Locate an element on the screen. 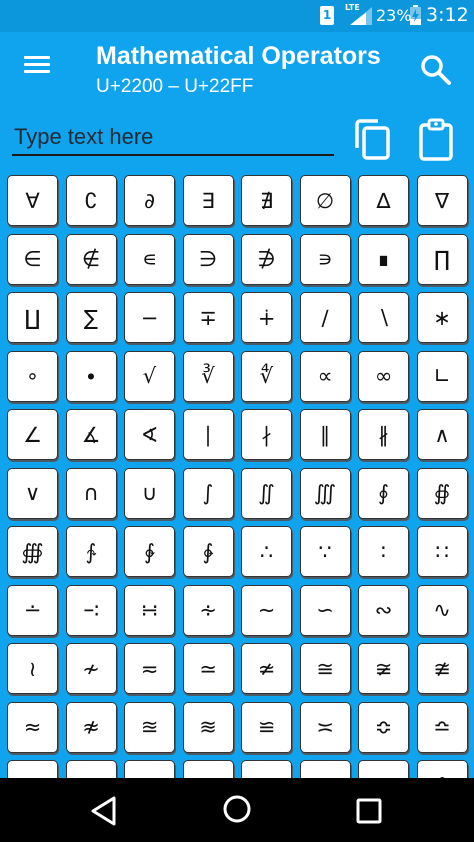 Image resolution: width=474 pixels, height=842 pixels. char-key: ≁ is located at coordinates (91, 668).